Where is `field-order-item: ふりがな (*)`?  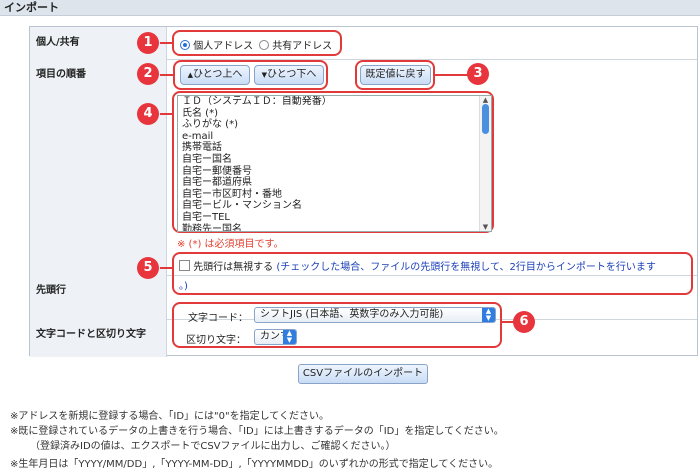
field-order-item: ふりがな (*) is located at coordinates (334, 125).